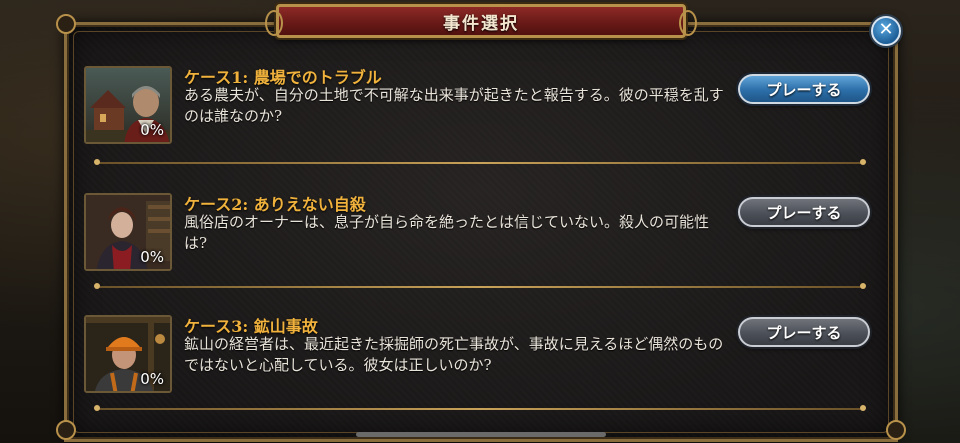  I want to click on close-icon: ✕, so click(886, 29).